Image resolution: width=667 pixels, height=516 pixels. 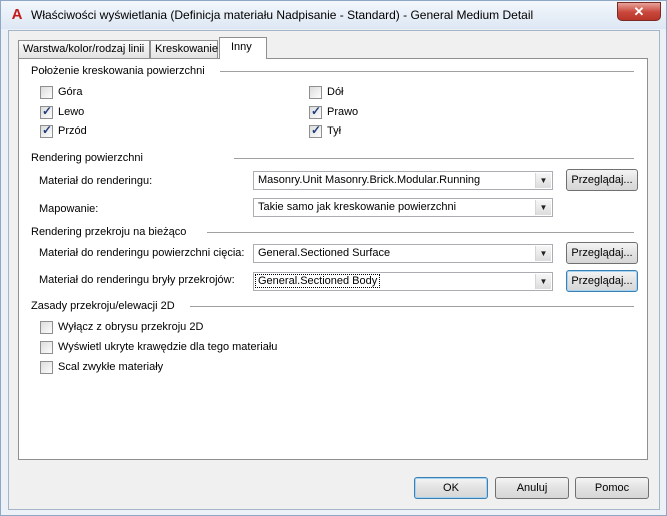 I want to click on checkbox-right: ✓, so click(x=315, y=111).